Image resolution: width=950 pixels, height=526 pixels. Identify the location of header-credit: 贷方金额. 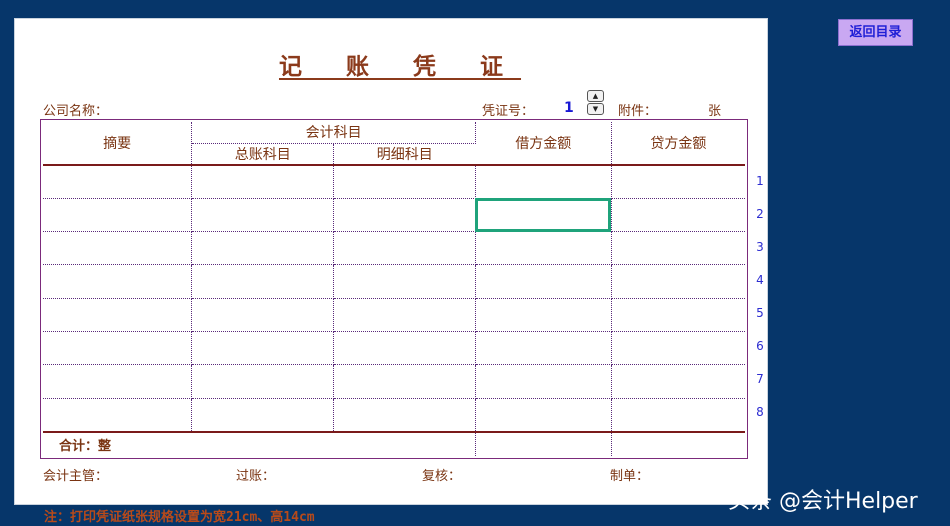
(678, 144).